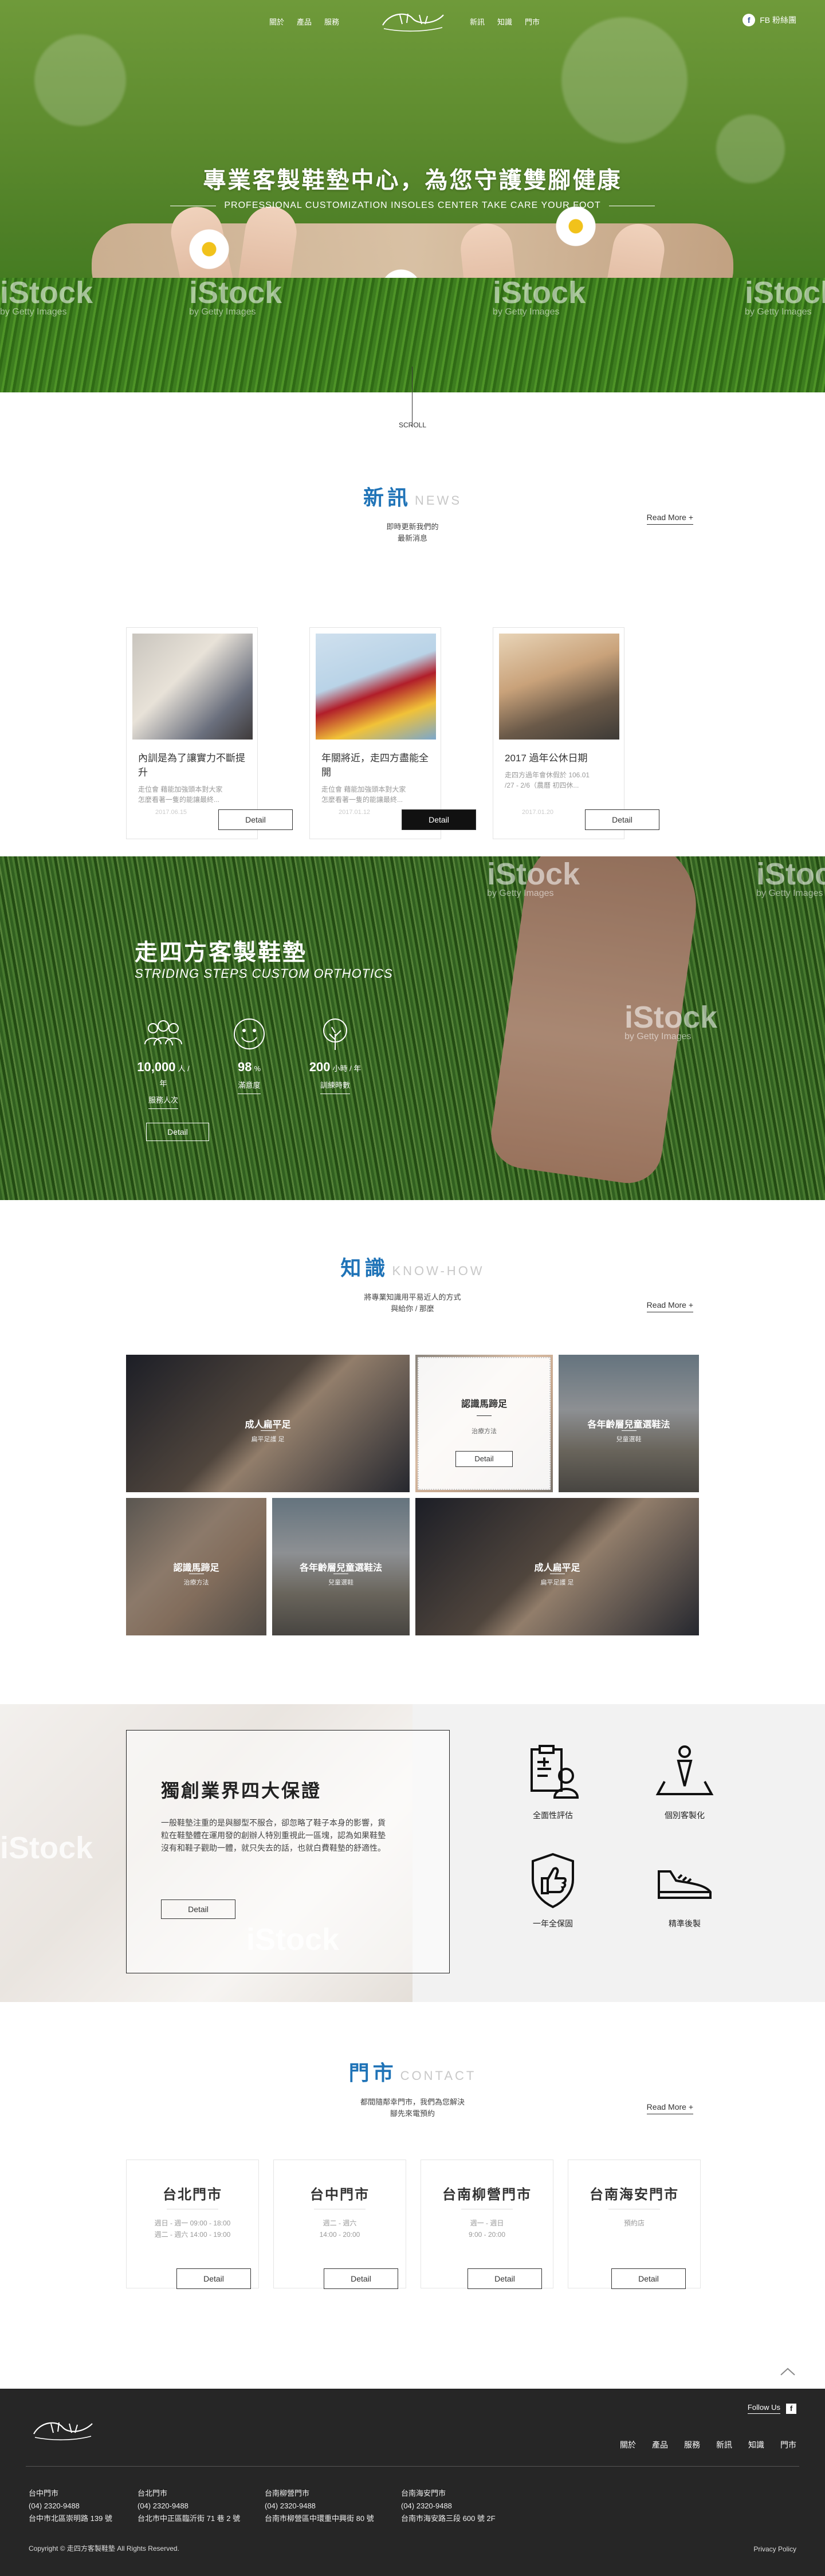 Image resolution: width=825 pixels, height=2576 pixels. What do you see at coordinates (724, 2445) in the screenshot?
I see `footer-nav-news: 新訊` at bounding box center [724, 2445].